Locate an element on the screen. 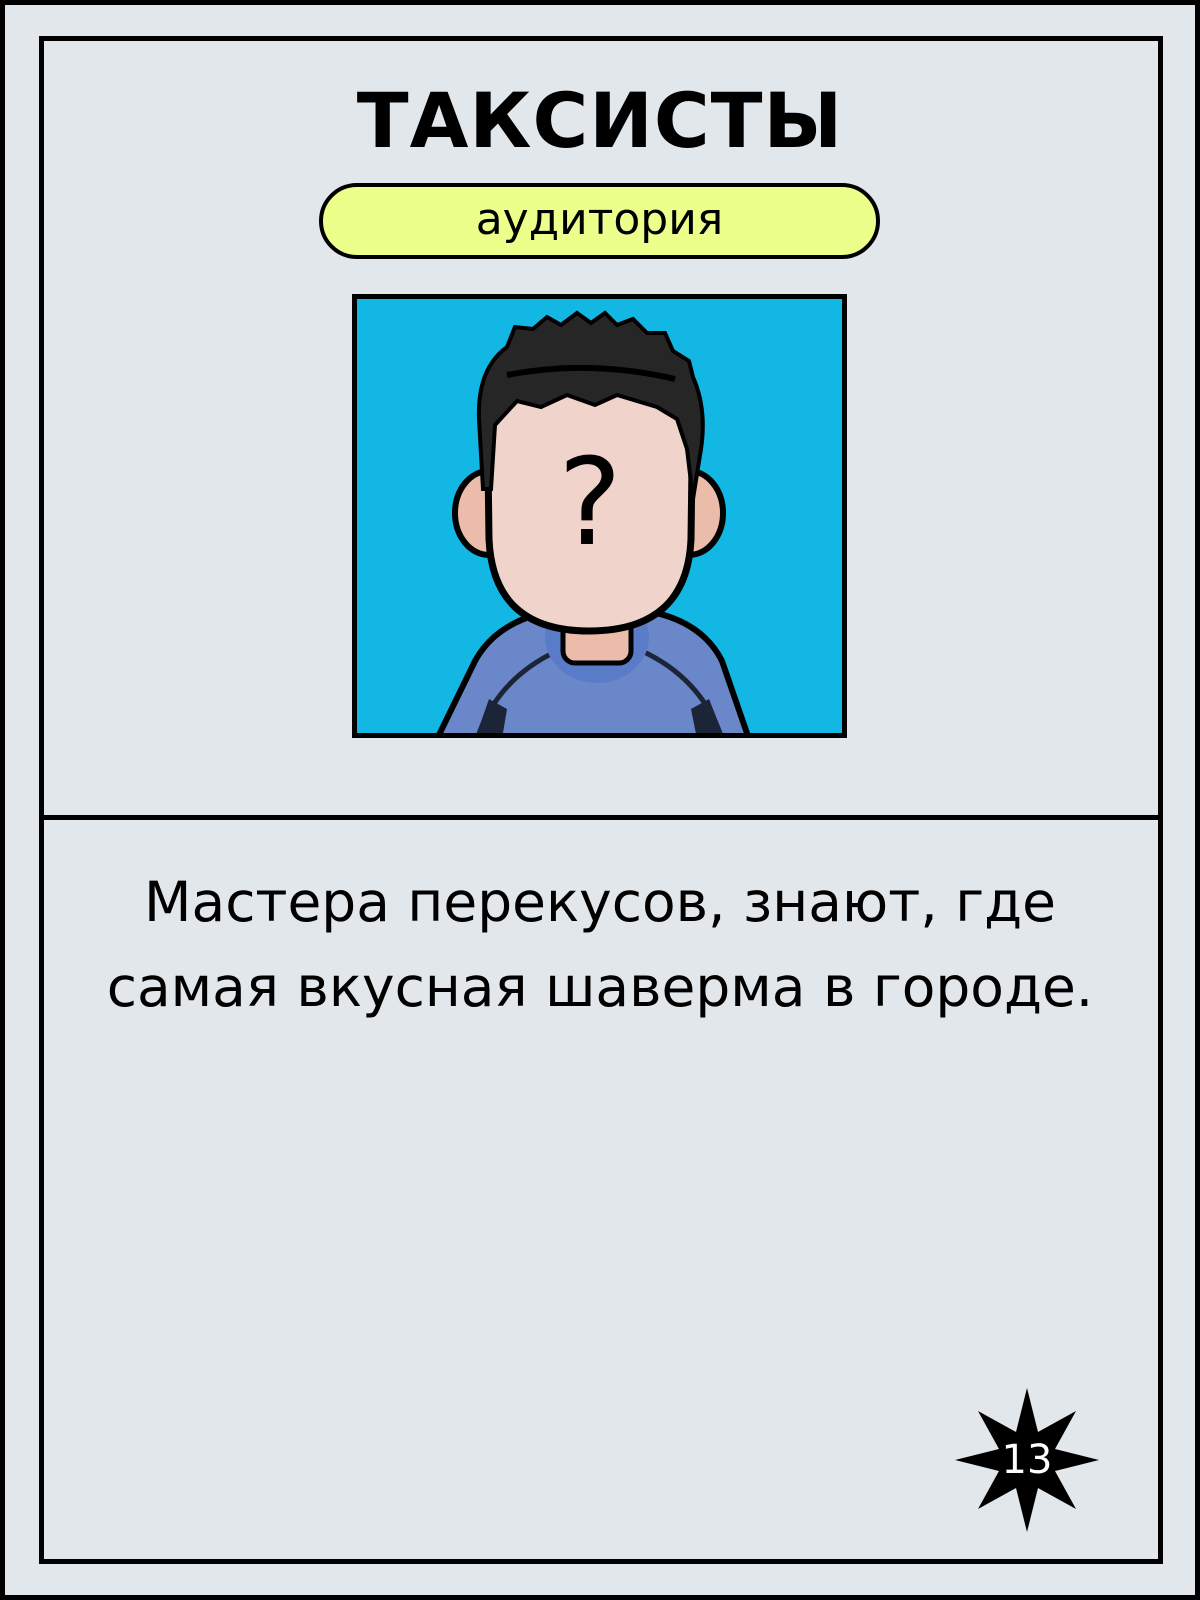 This screenshot has width=1200, height=1600. question-mark-icon: ? is located at coordinates (590, 503).